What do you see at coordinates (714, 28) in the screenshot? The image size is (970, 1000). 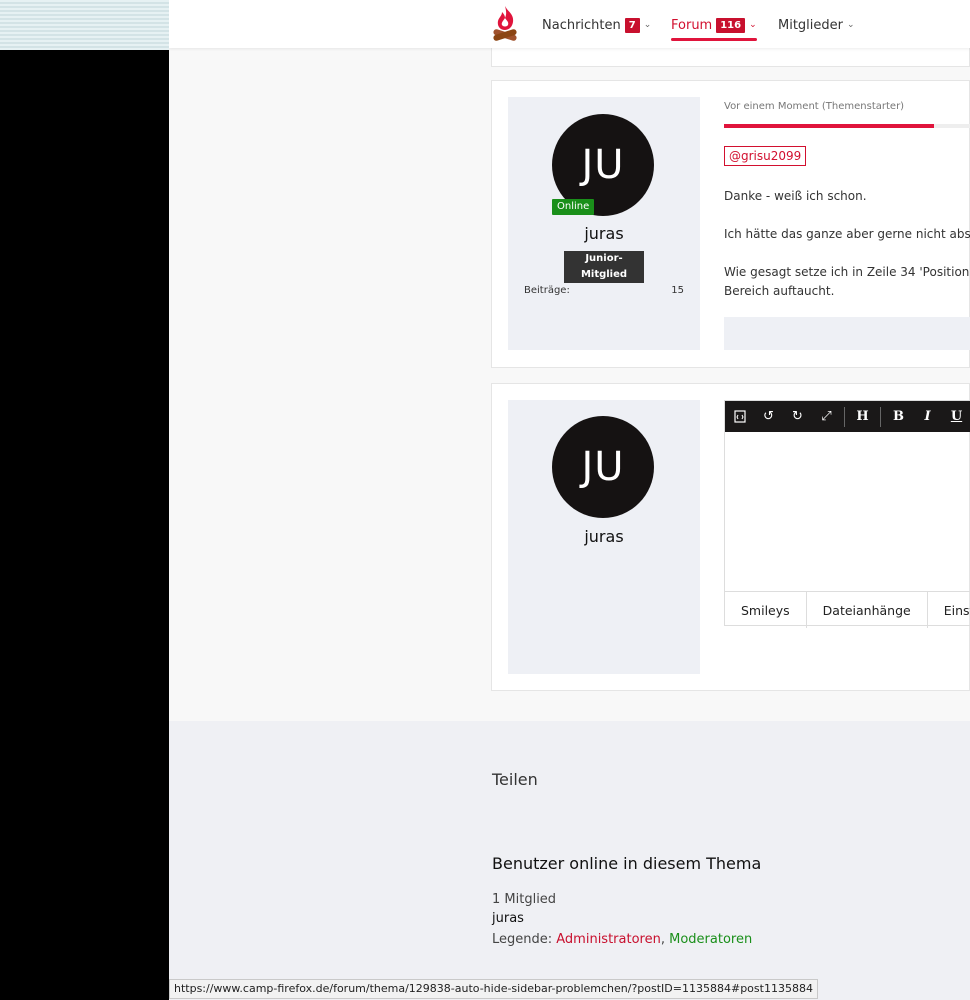 I see `nav-forum: Forum 116 ⌄` at bounding box center [714, 28].